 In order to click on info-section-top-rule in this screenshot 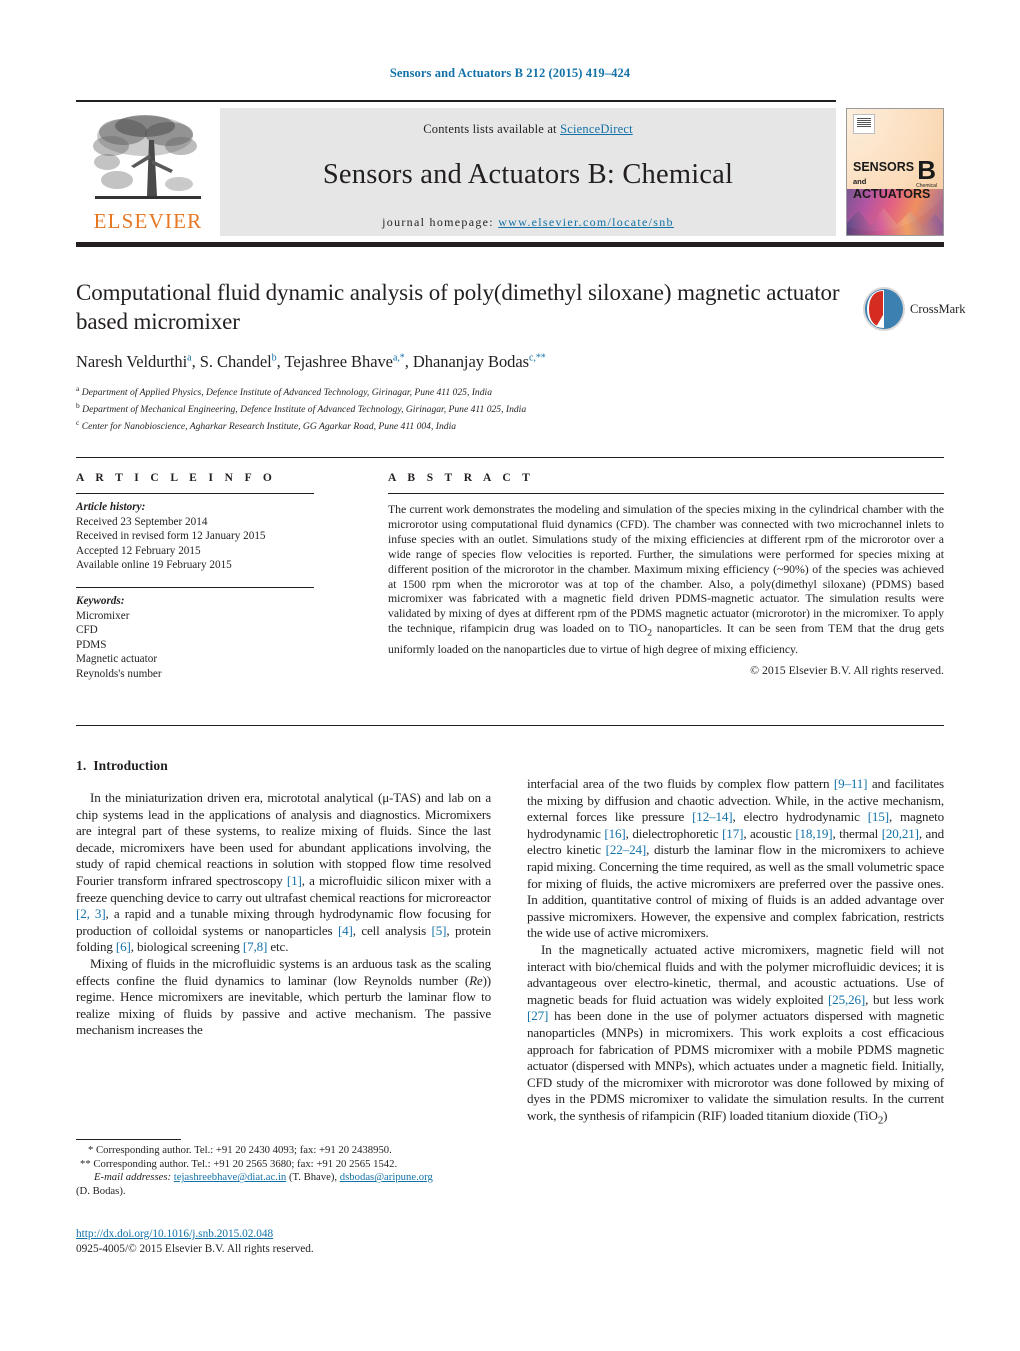, I will do `click(510, 457)`.